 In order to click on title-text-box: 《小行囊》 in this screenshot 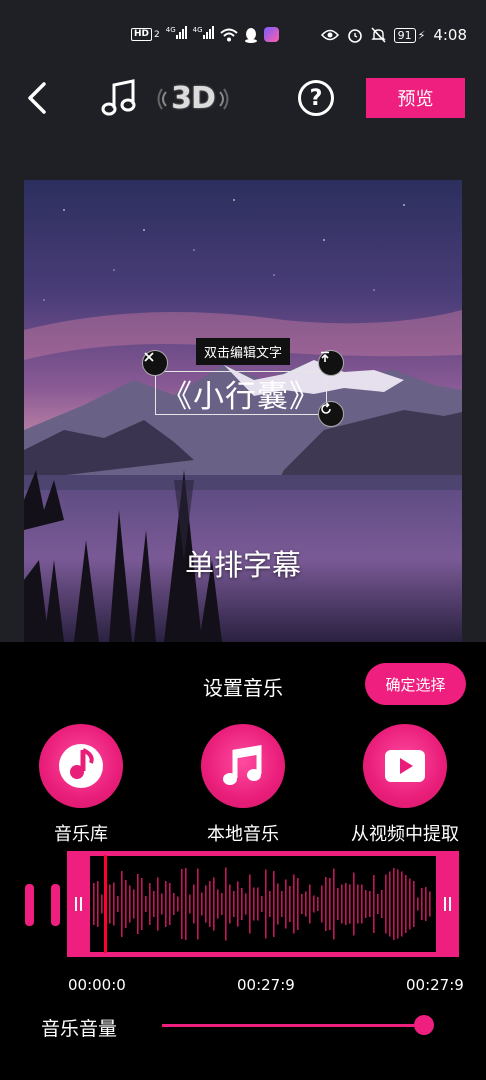, I will do `click(241, 393)`.